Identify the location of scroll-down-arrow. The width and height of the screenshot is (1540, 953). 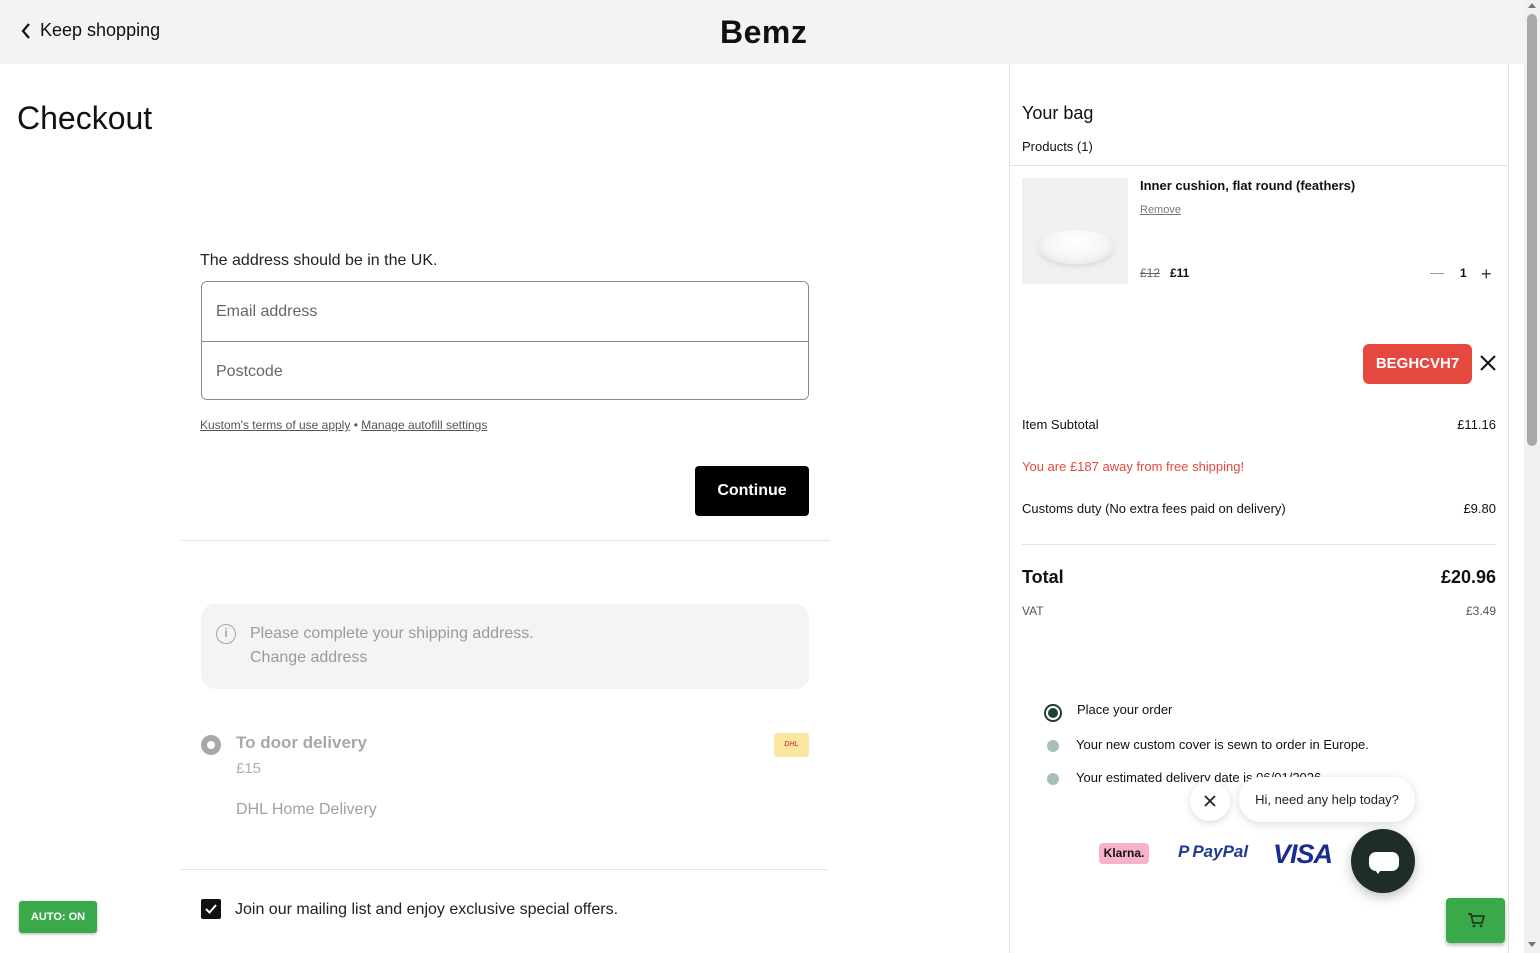
(1532, 944).